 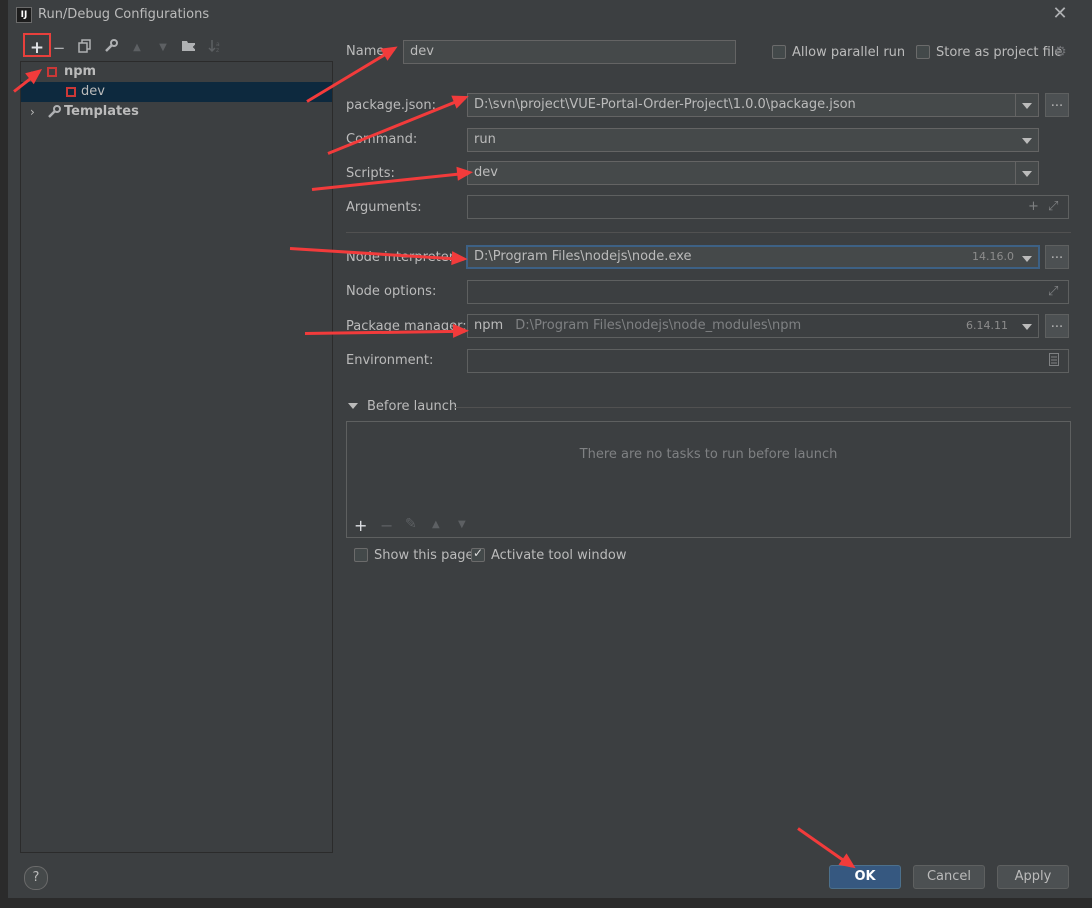 What do you see at coordinates (849, 52) in the screenshot?
I see `allow-parallel-label: Allow parallel run` at bounding box center [849, 52].